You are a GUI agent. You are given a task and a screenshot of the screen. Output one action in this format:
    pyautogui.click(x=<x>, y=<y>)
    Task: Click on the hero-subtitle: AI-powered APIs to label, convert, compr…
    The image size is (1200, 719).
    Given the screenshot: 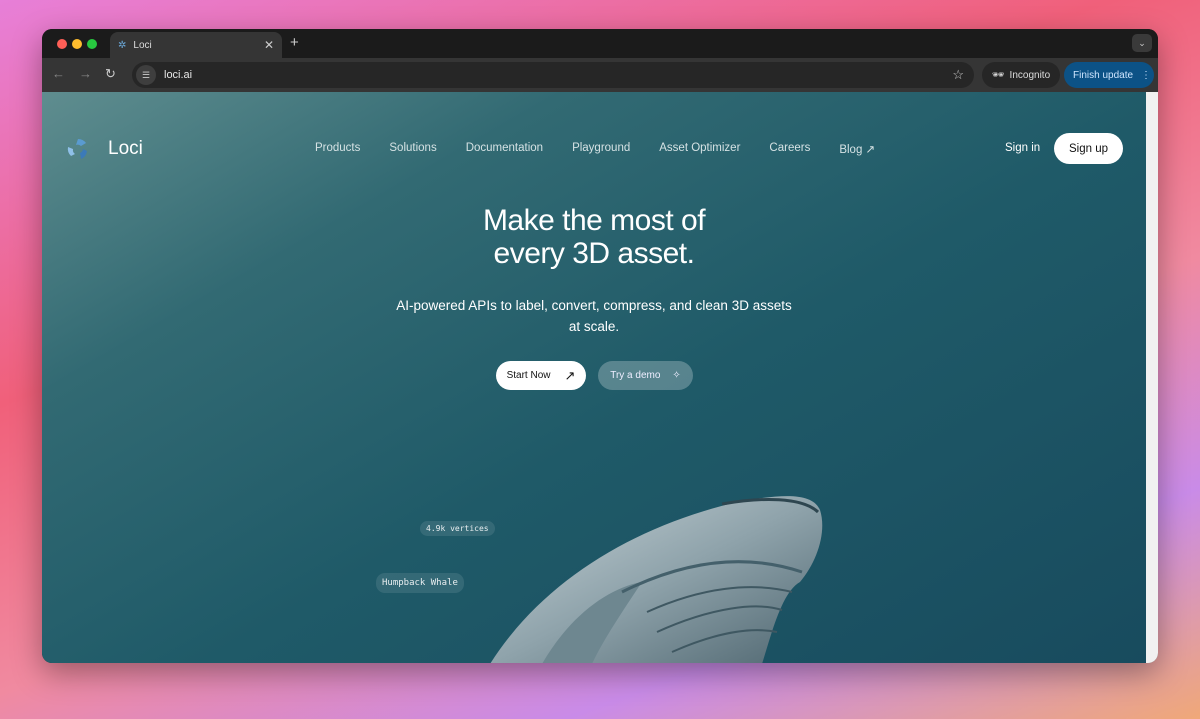 What is the action you would take?
    pyautogui.click(x=594, y=316)
    